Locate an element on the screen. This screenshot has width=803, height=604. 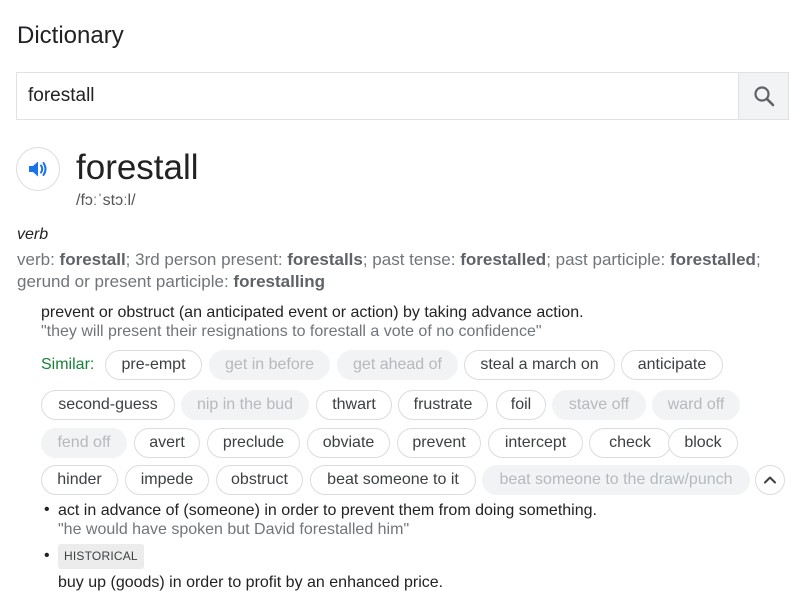
phonetic-spelling: /fɔːˈstɔːl/ is located at coordinates (106, 200).